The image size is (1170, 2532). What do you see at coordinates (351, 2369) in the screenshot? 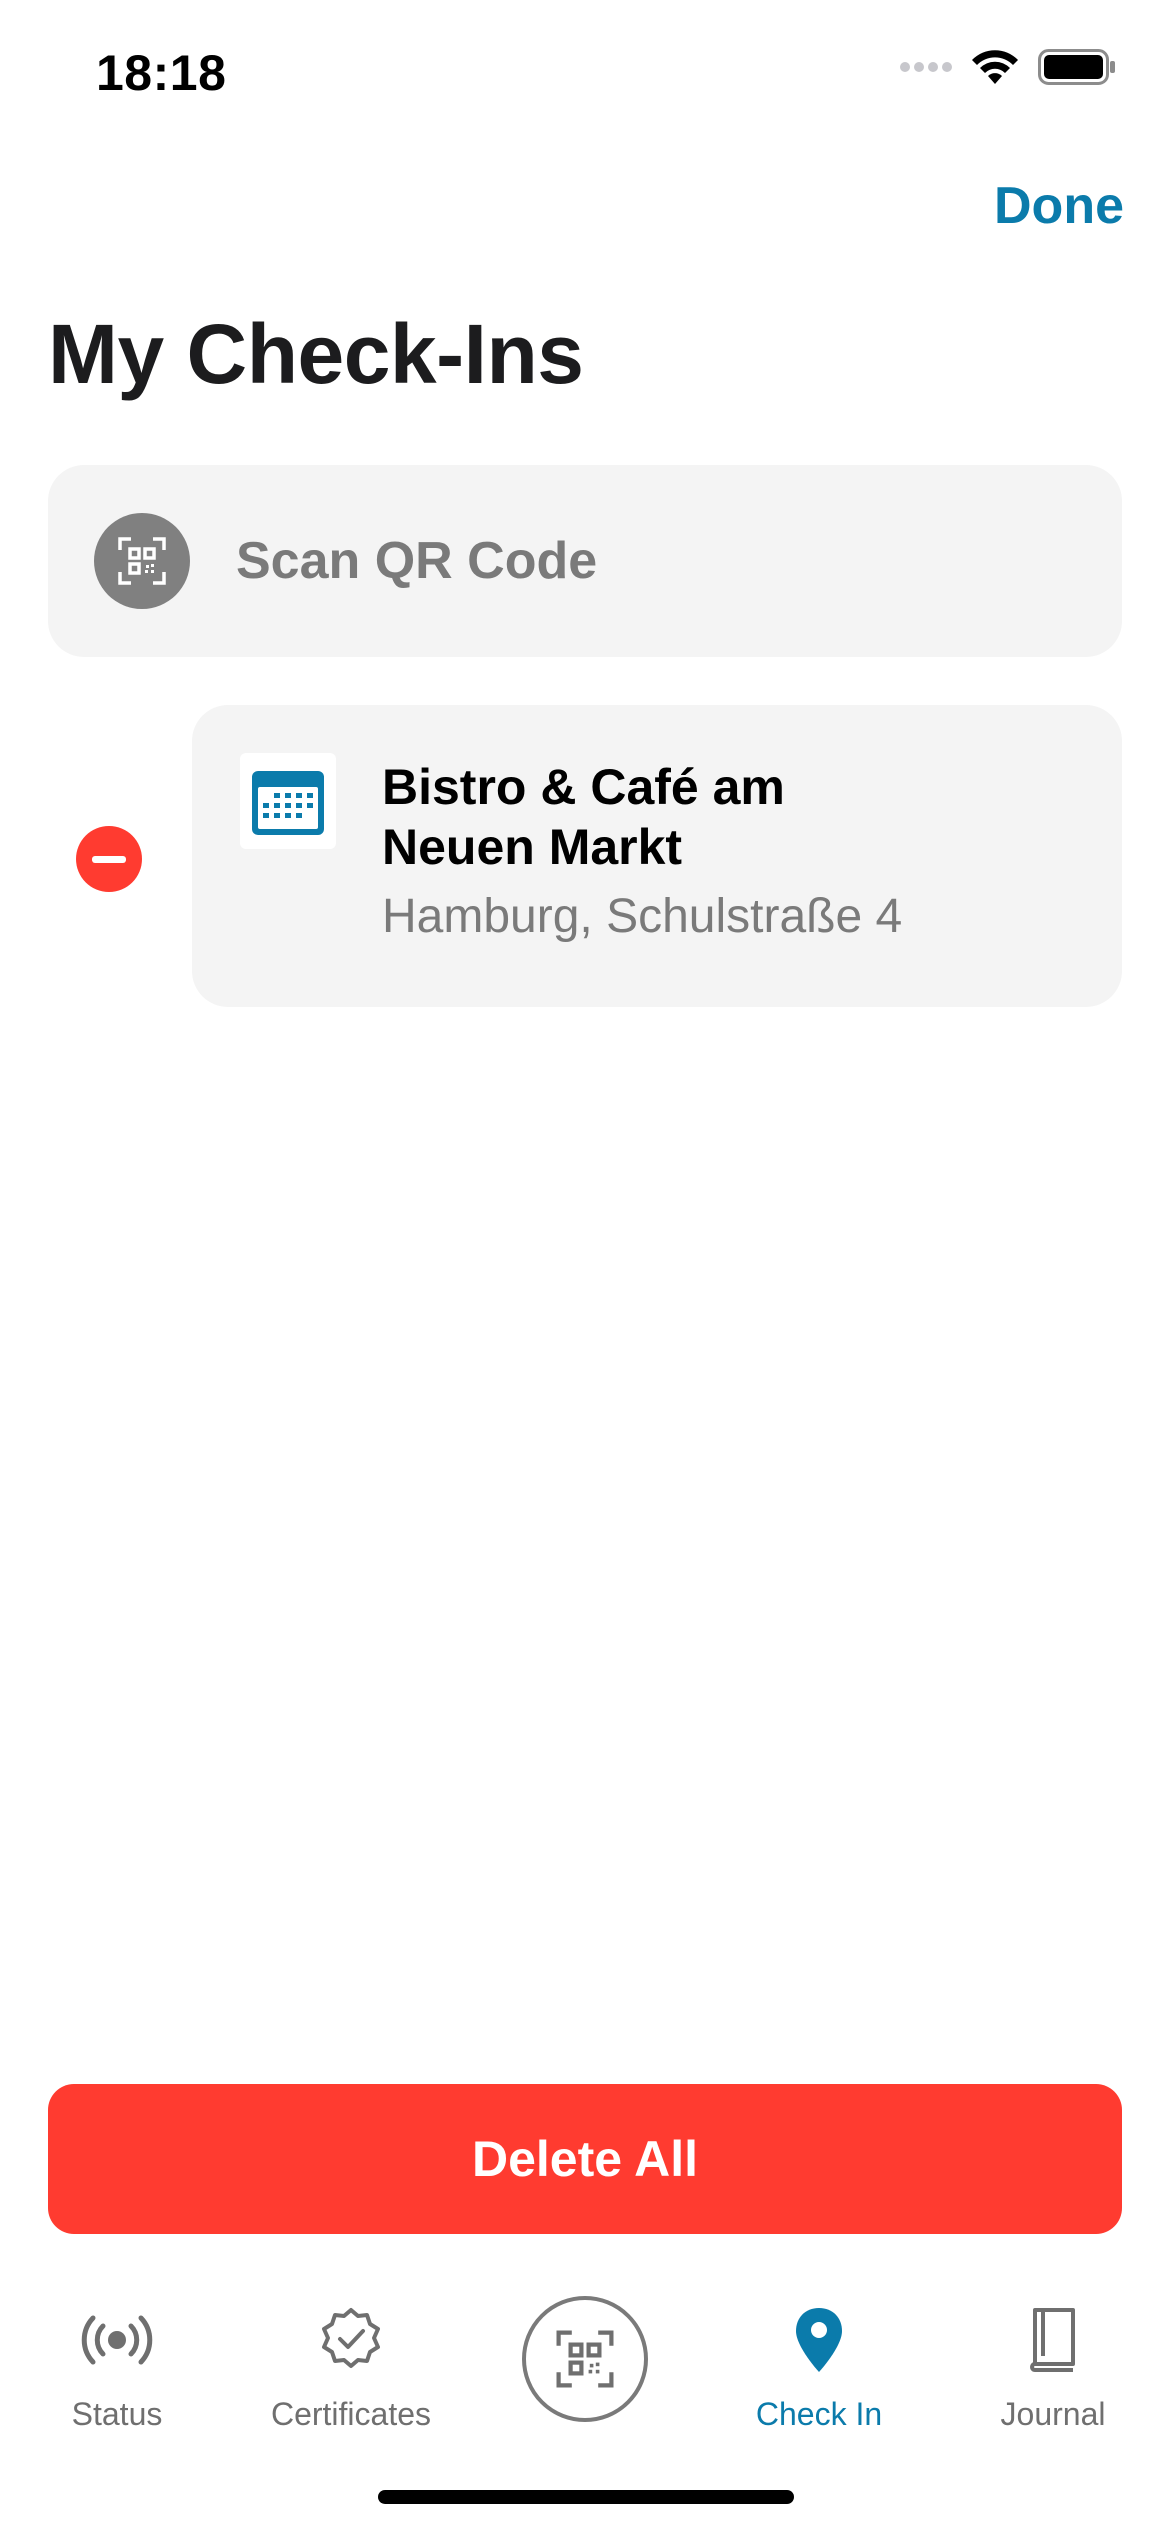
I see `tab-certificates: Certificates` at bounding box center [351, 2369].